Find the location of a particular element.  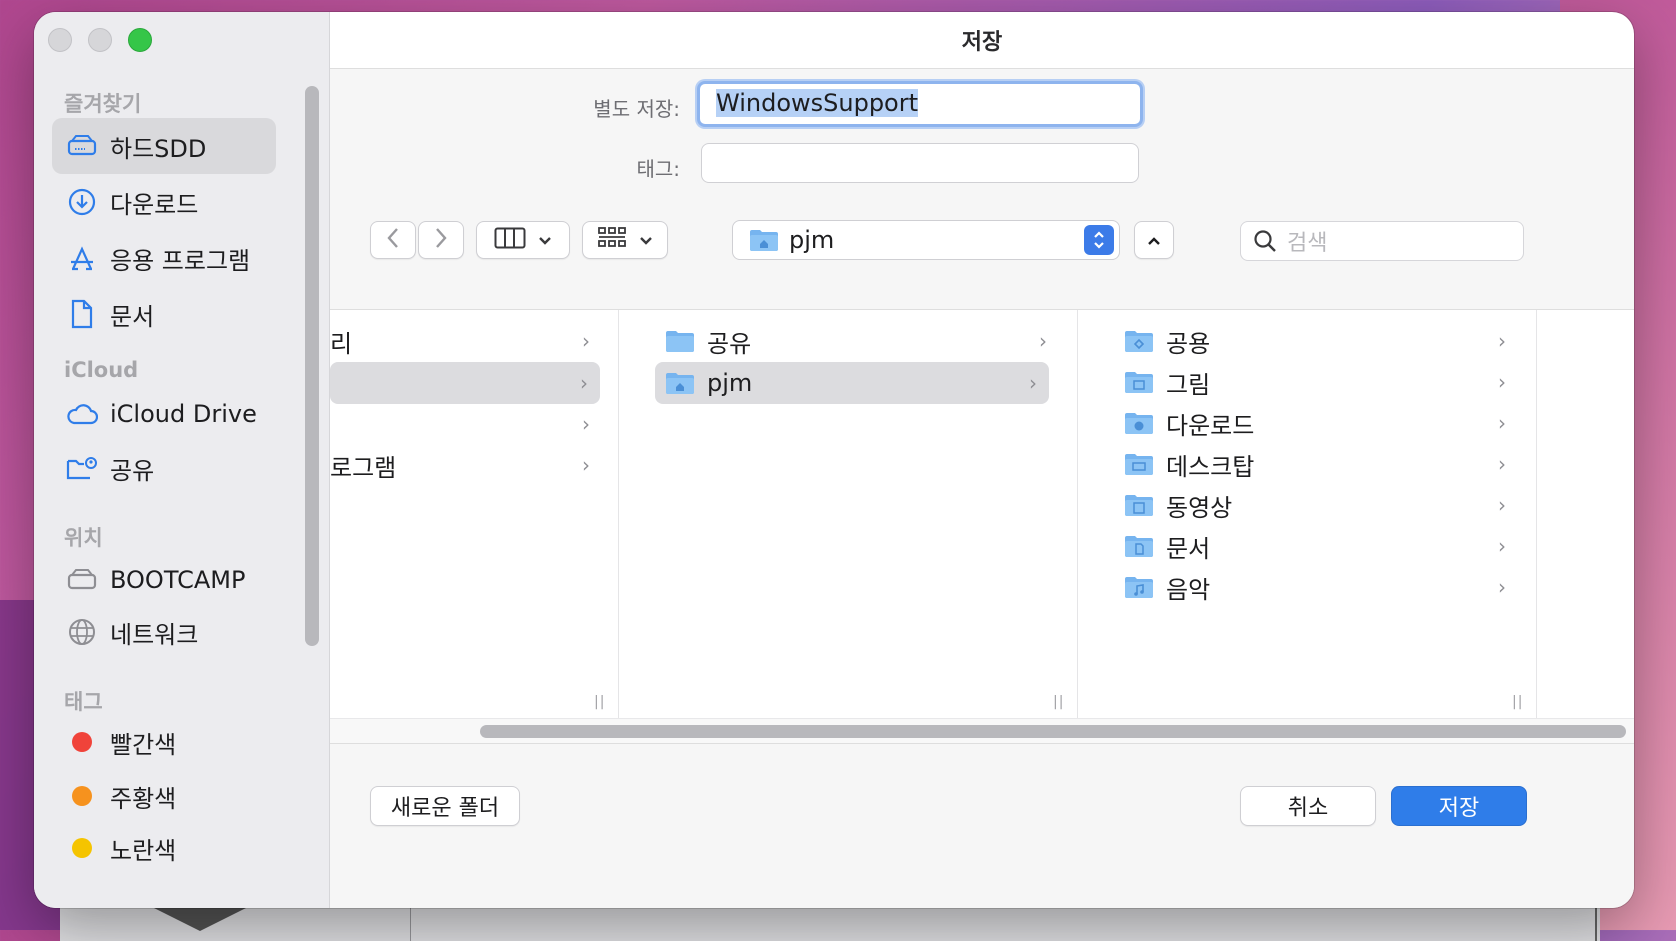

sidebar-item-downloads: 다운로드 is located at coordinates (164, 202).